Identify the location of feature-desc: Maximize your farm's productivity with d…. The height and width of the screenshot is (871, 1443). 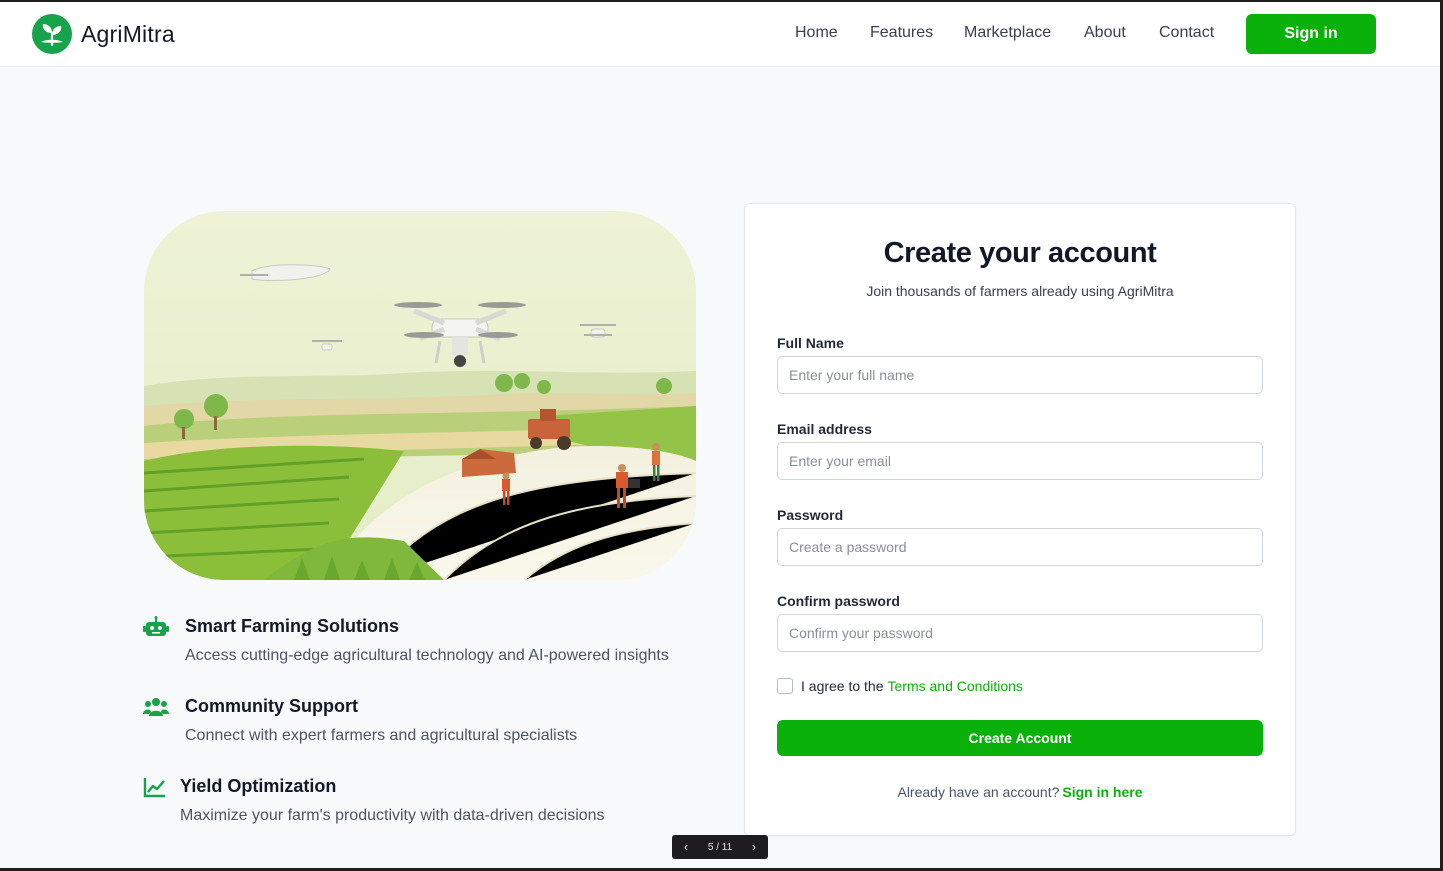
(392, 815).